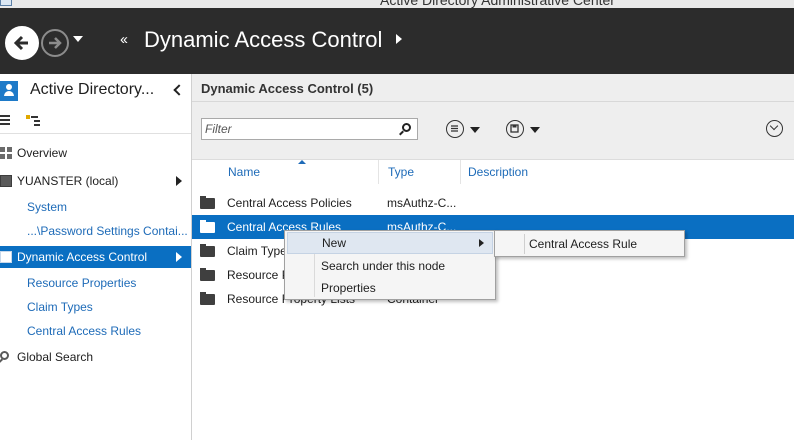 This screenshot has height=440, width=794. Describe the element at coordinates (466, 129) in the screenshot. I see `view-options-button` at that location.